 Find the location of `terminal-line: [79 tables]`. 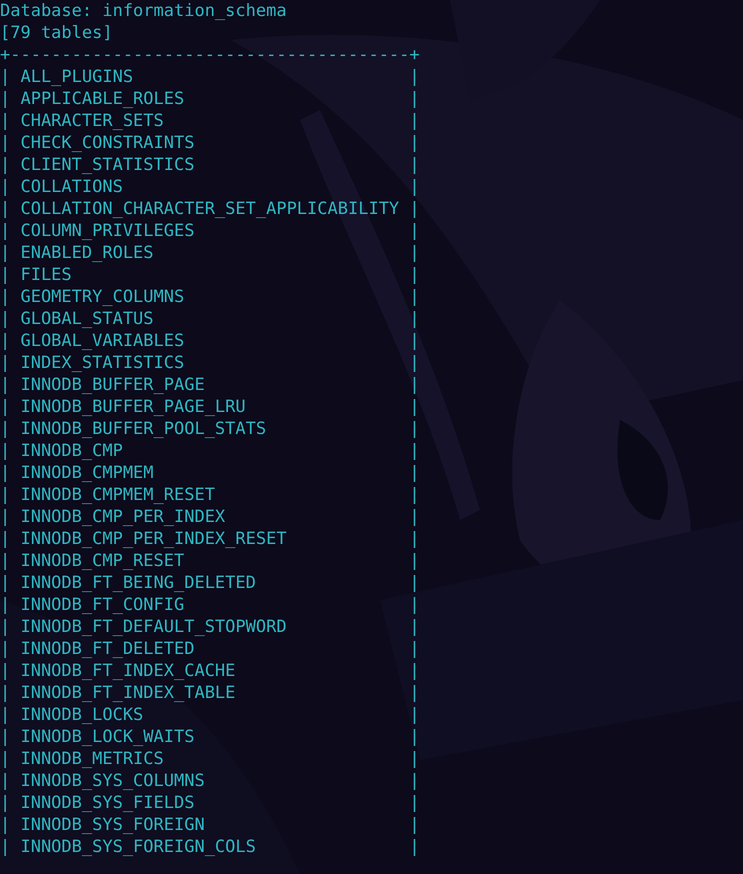

terminal-line: [79 tables] is located at coordinates (56, 33).